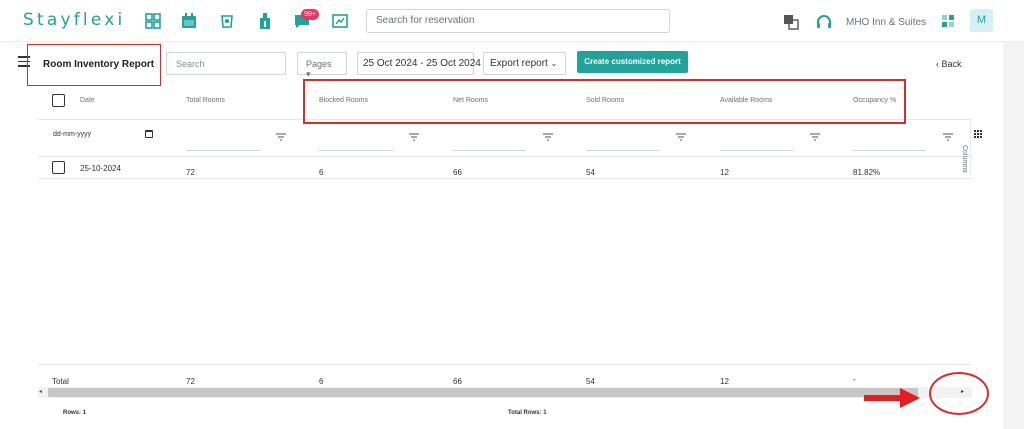 Image resolution: width=1024 pixels, height=429 pixels. I want to click on chevron-down-icon: ⌄, so click(554, 63).